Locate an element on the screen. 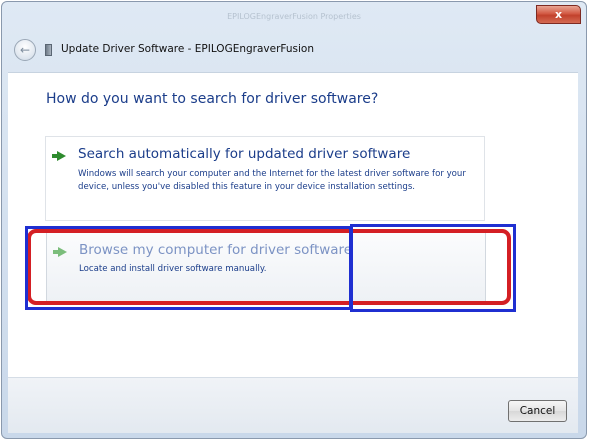  highlight-blue-box-right is located at coordinates (433, 268).